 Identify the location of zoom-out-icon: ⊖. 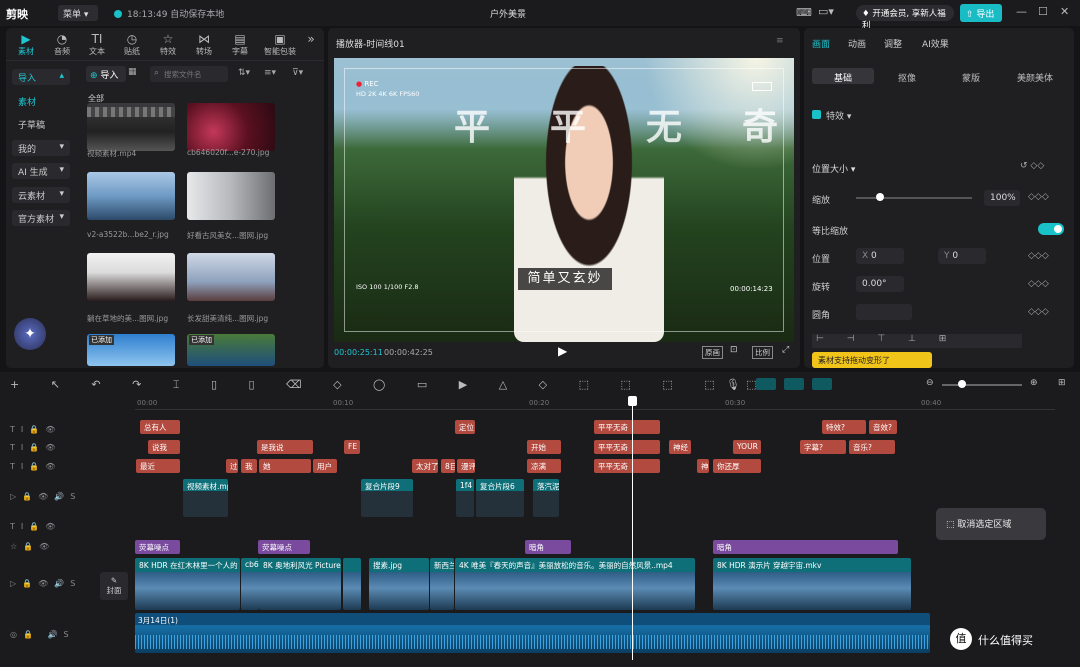
(930, 383).